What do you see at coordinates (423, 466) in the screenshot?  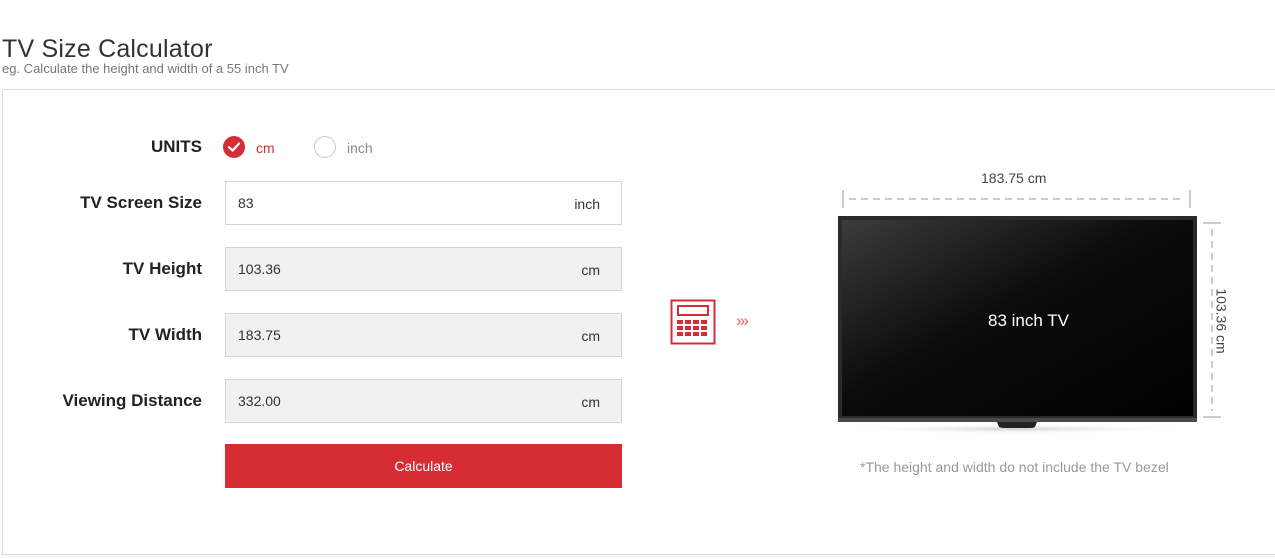 I see `calculate-button: Calculate` at bounding box center [423, 466].